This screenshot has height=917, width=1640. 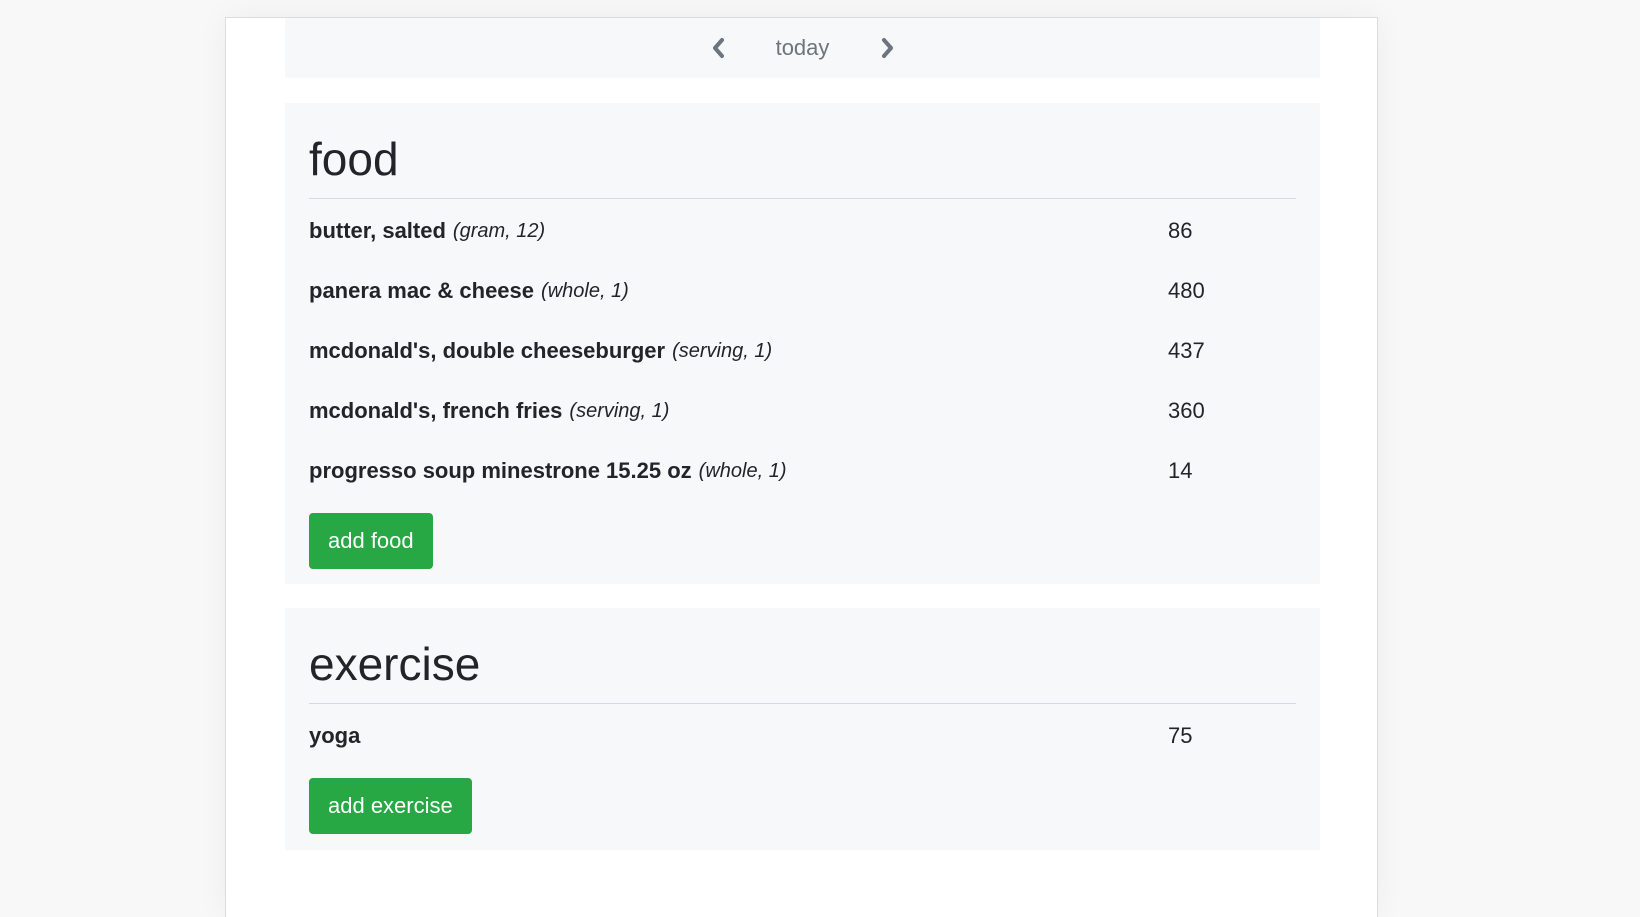 I want to click on current-date-label: today, so click(x=802, y=47).